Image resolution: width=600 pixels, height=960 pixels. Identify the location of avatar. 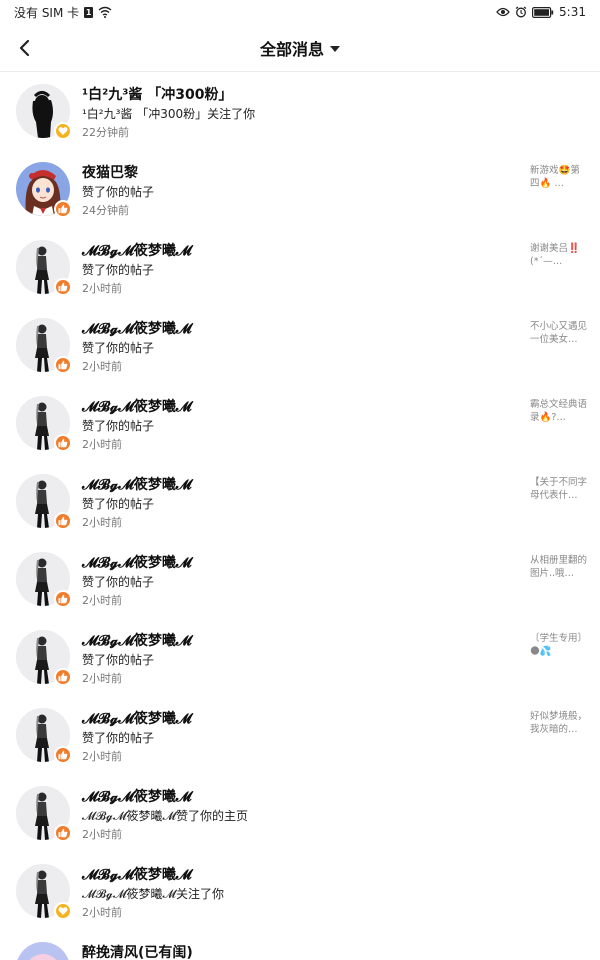
(43, 951).